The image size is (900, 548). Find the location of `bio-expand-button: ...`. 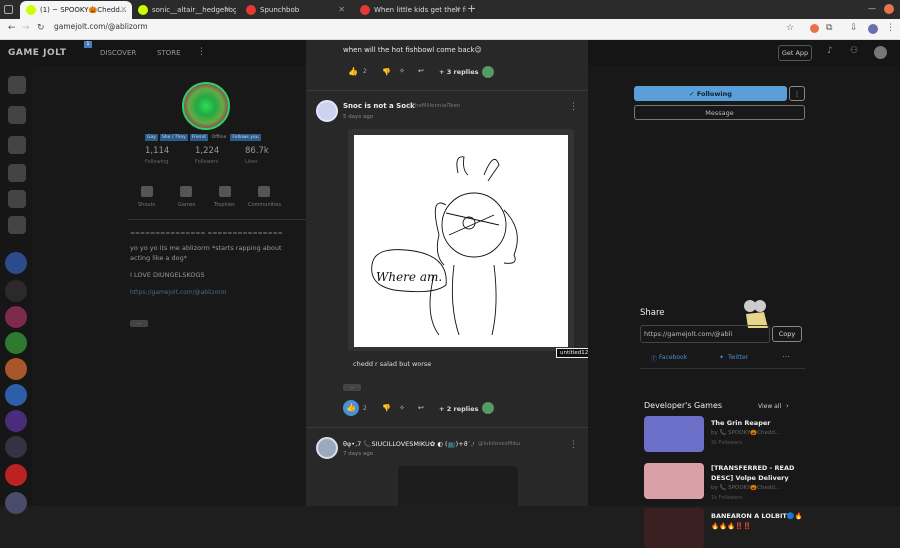

bio-expand-button: ... is located at coordinates (139, 323).